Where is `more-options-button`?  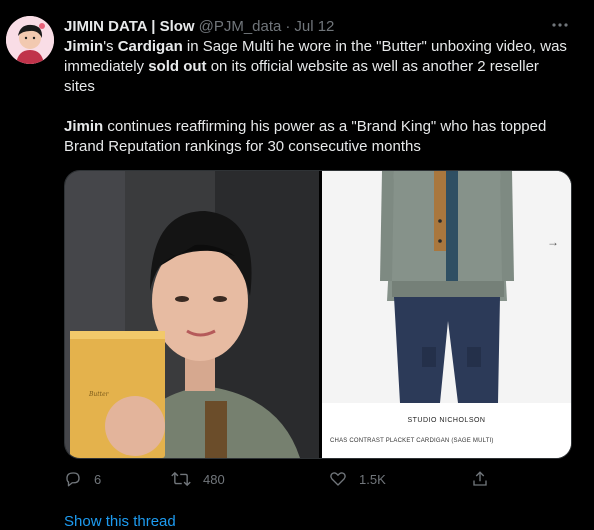
more-options-button is located at coordinates (560, 25).